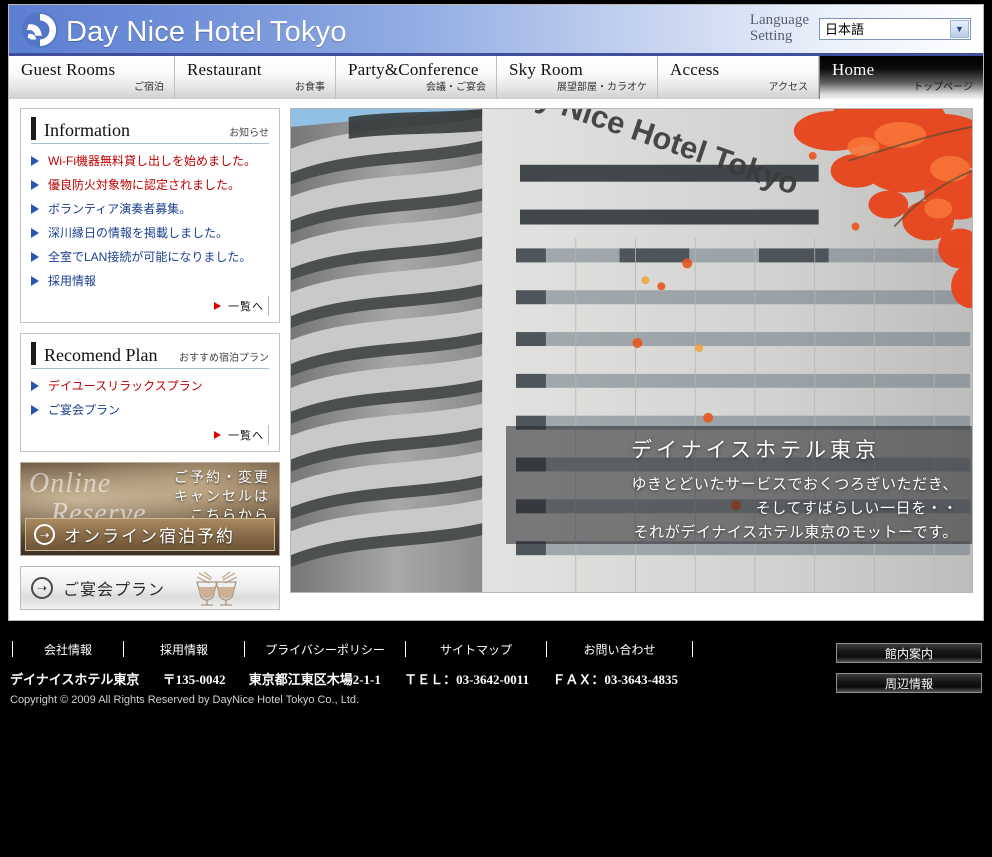 The width and height of the screenshot is (992, 857). Describe the element at coordinates (602, 87) in the screenshot. I see `nav-tab-label-ja: 展望部屋・カラオケ` at that location.